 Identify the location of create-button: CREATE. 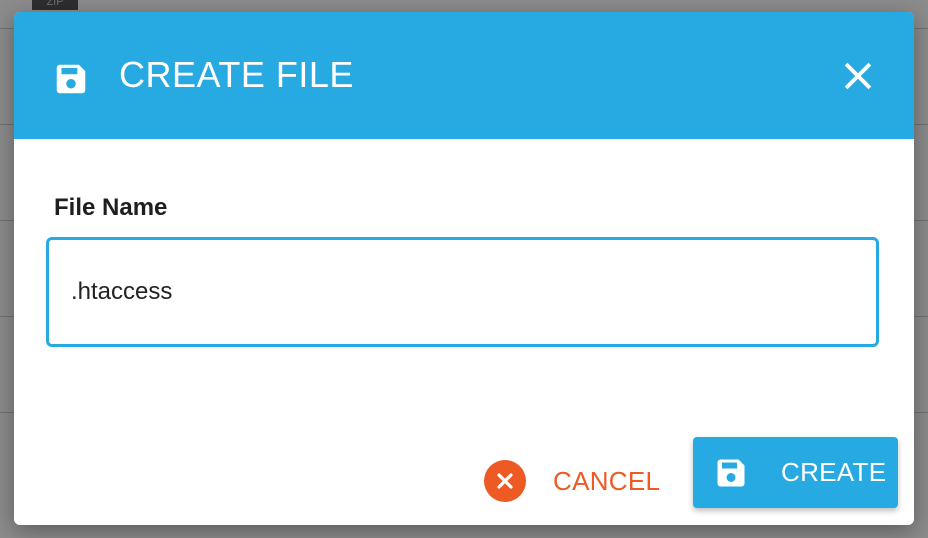
(795, 472).